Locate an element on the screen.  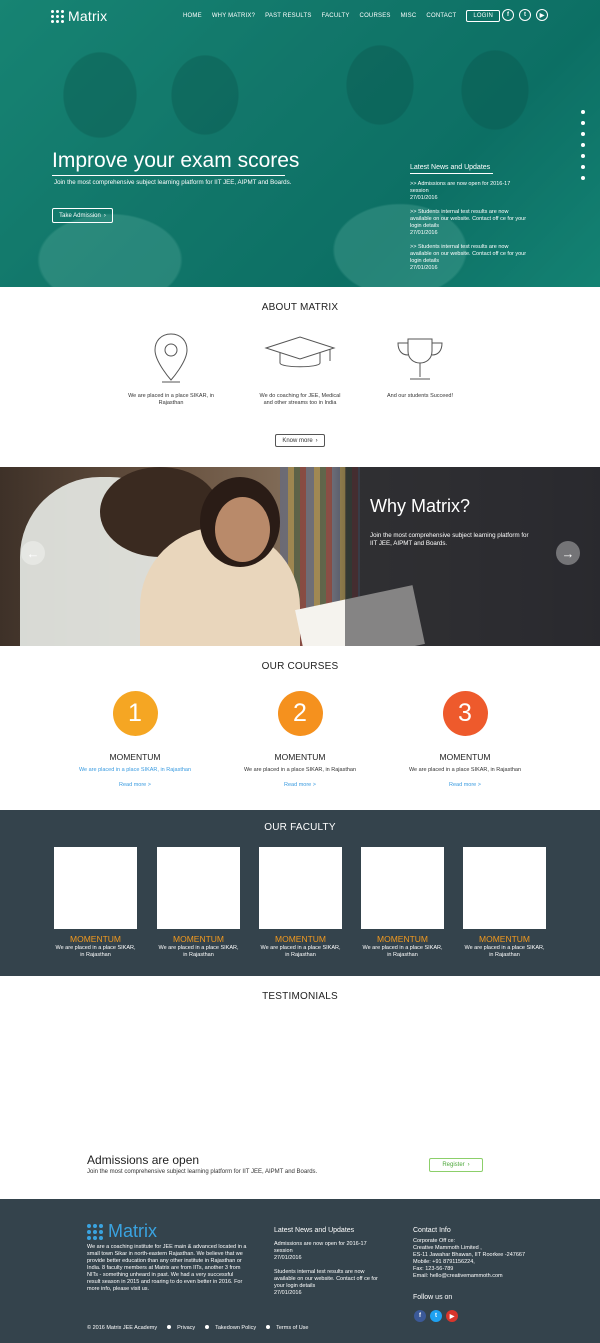
logo-text: Matrix is located at coordinates (88, 16).